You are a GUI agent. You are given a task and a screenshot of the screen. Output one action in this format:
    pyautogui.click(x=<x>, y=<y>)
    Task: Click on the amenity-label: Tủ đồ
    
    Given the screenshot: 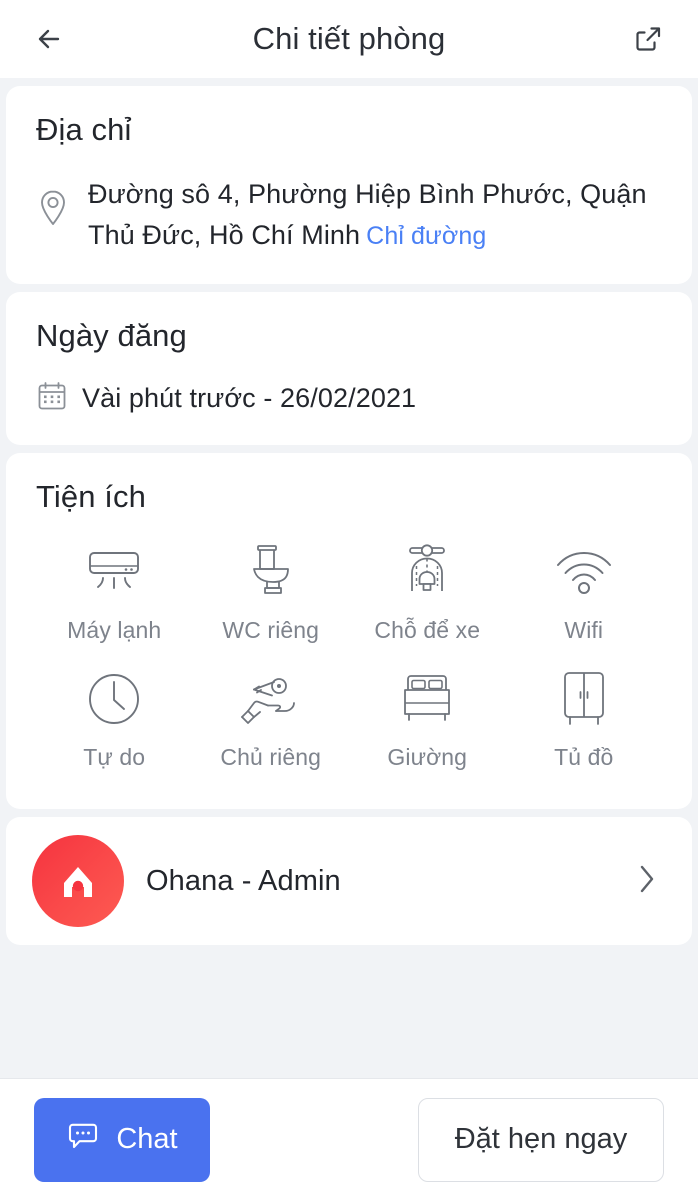 What is the action you would take?
    pyautogui.click(x=584, y=757)
    